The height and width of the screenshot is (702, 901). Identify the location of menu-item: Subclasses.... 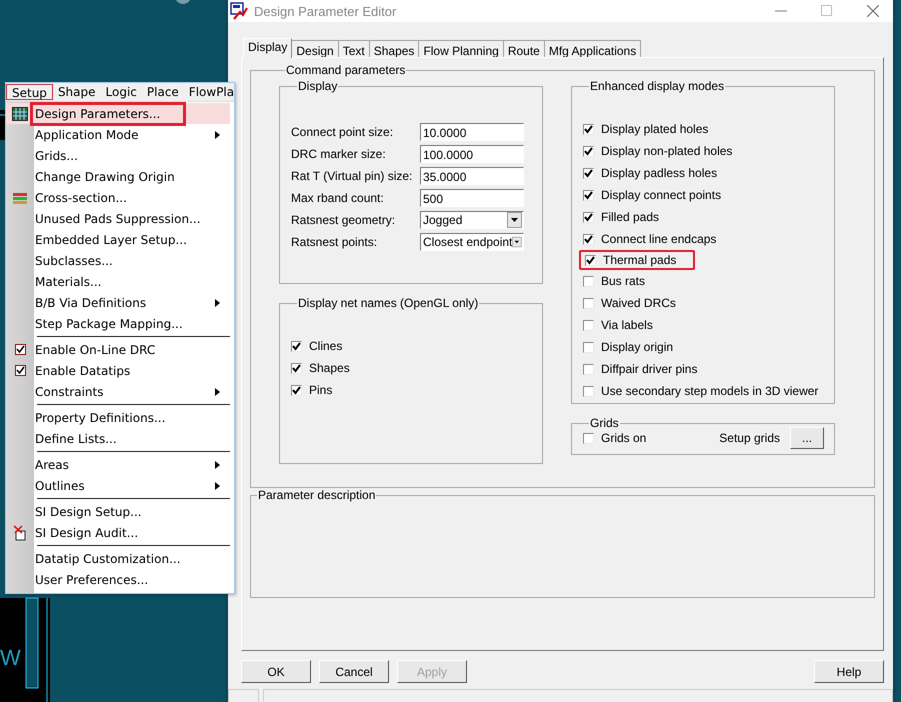
(118, 260).